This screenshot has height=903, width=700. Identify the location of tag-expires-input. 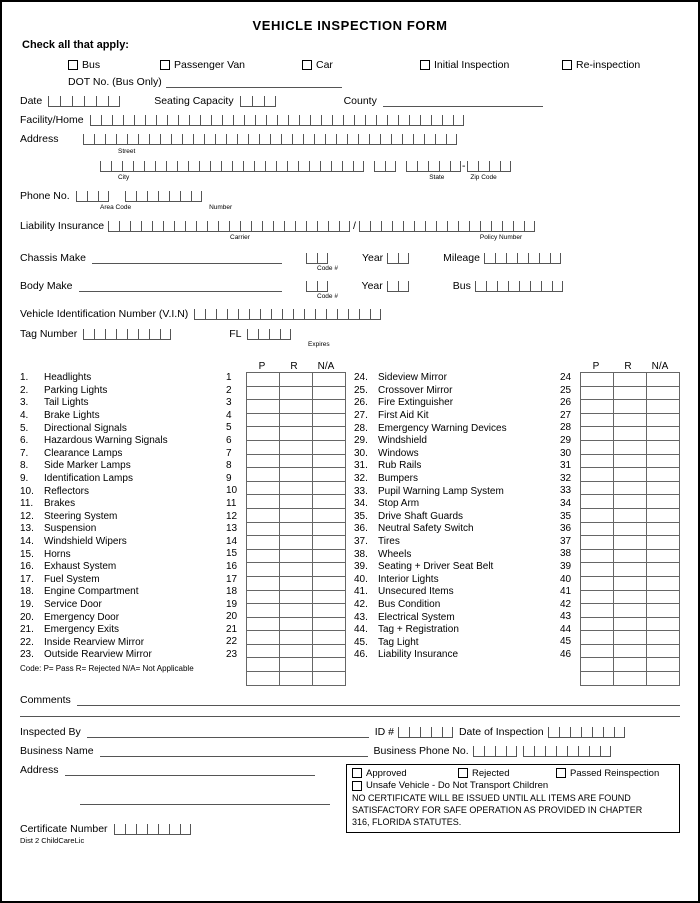
(269, 334).